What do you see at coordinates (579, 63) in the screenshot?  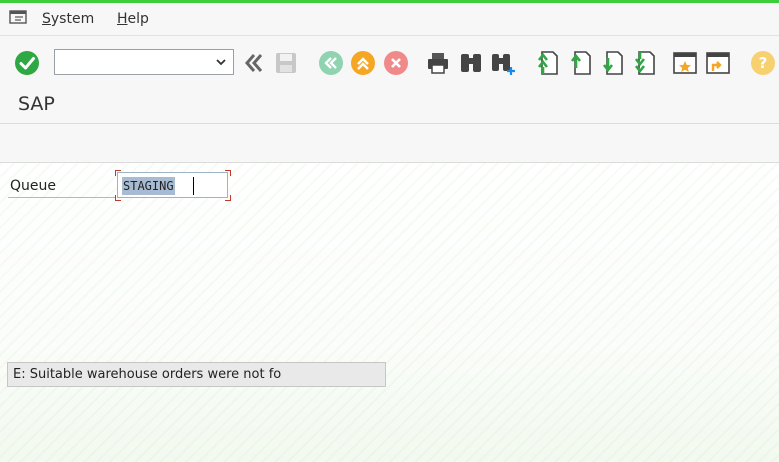 I see `previous-page-icon` at bounding box center [579, 63].